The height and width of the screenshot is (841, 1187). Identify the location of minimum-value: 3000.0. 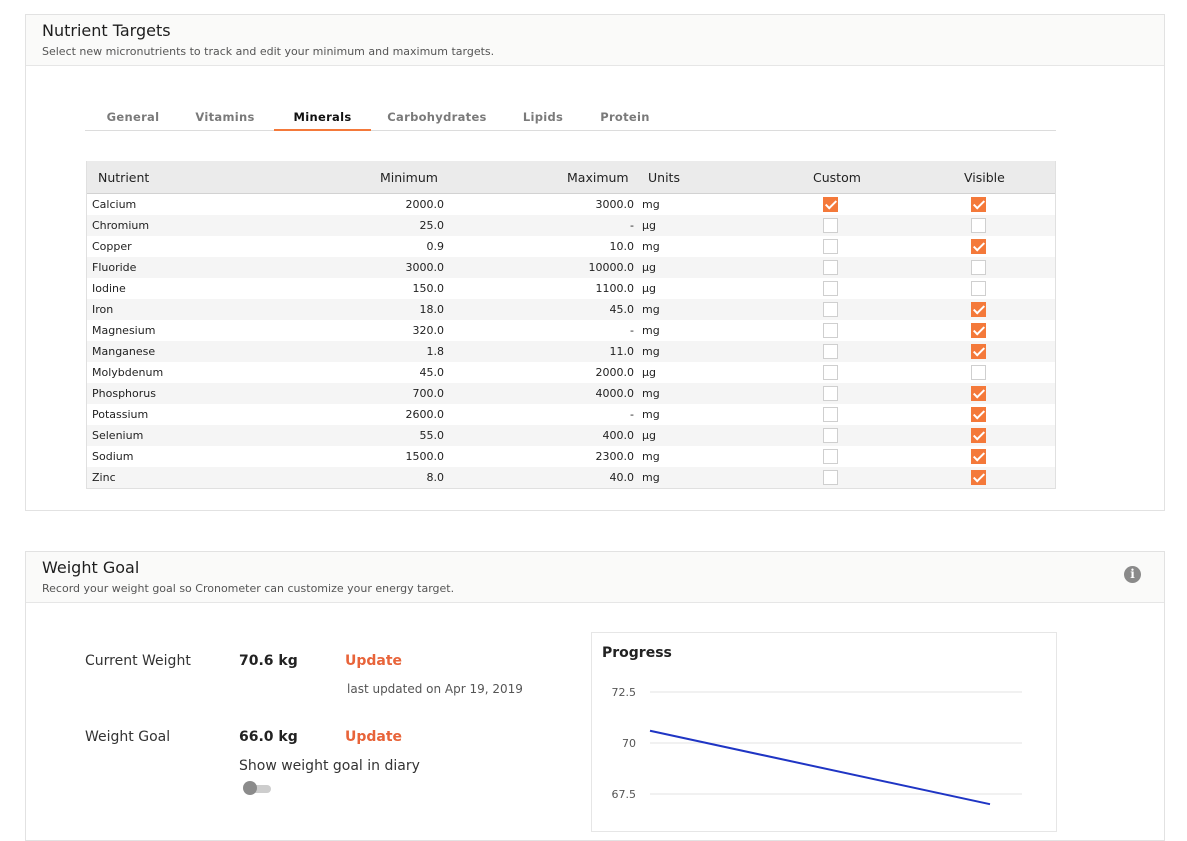
(425, 267).